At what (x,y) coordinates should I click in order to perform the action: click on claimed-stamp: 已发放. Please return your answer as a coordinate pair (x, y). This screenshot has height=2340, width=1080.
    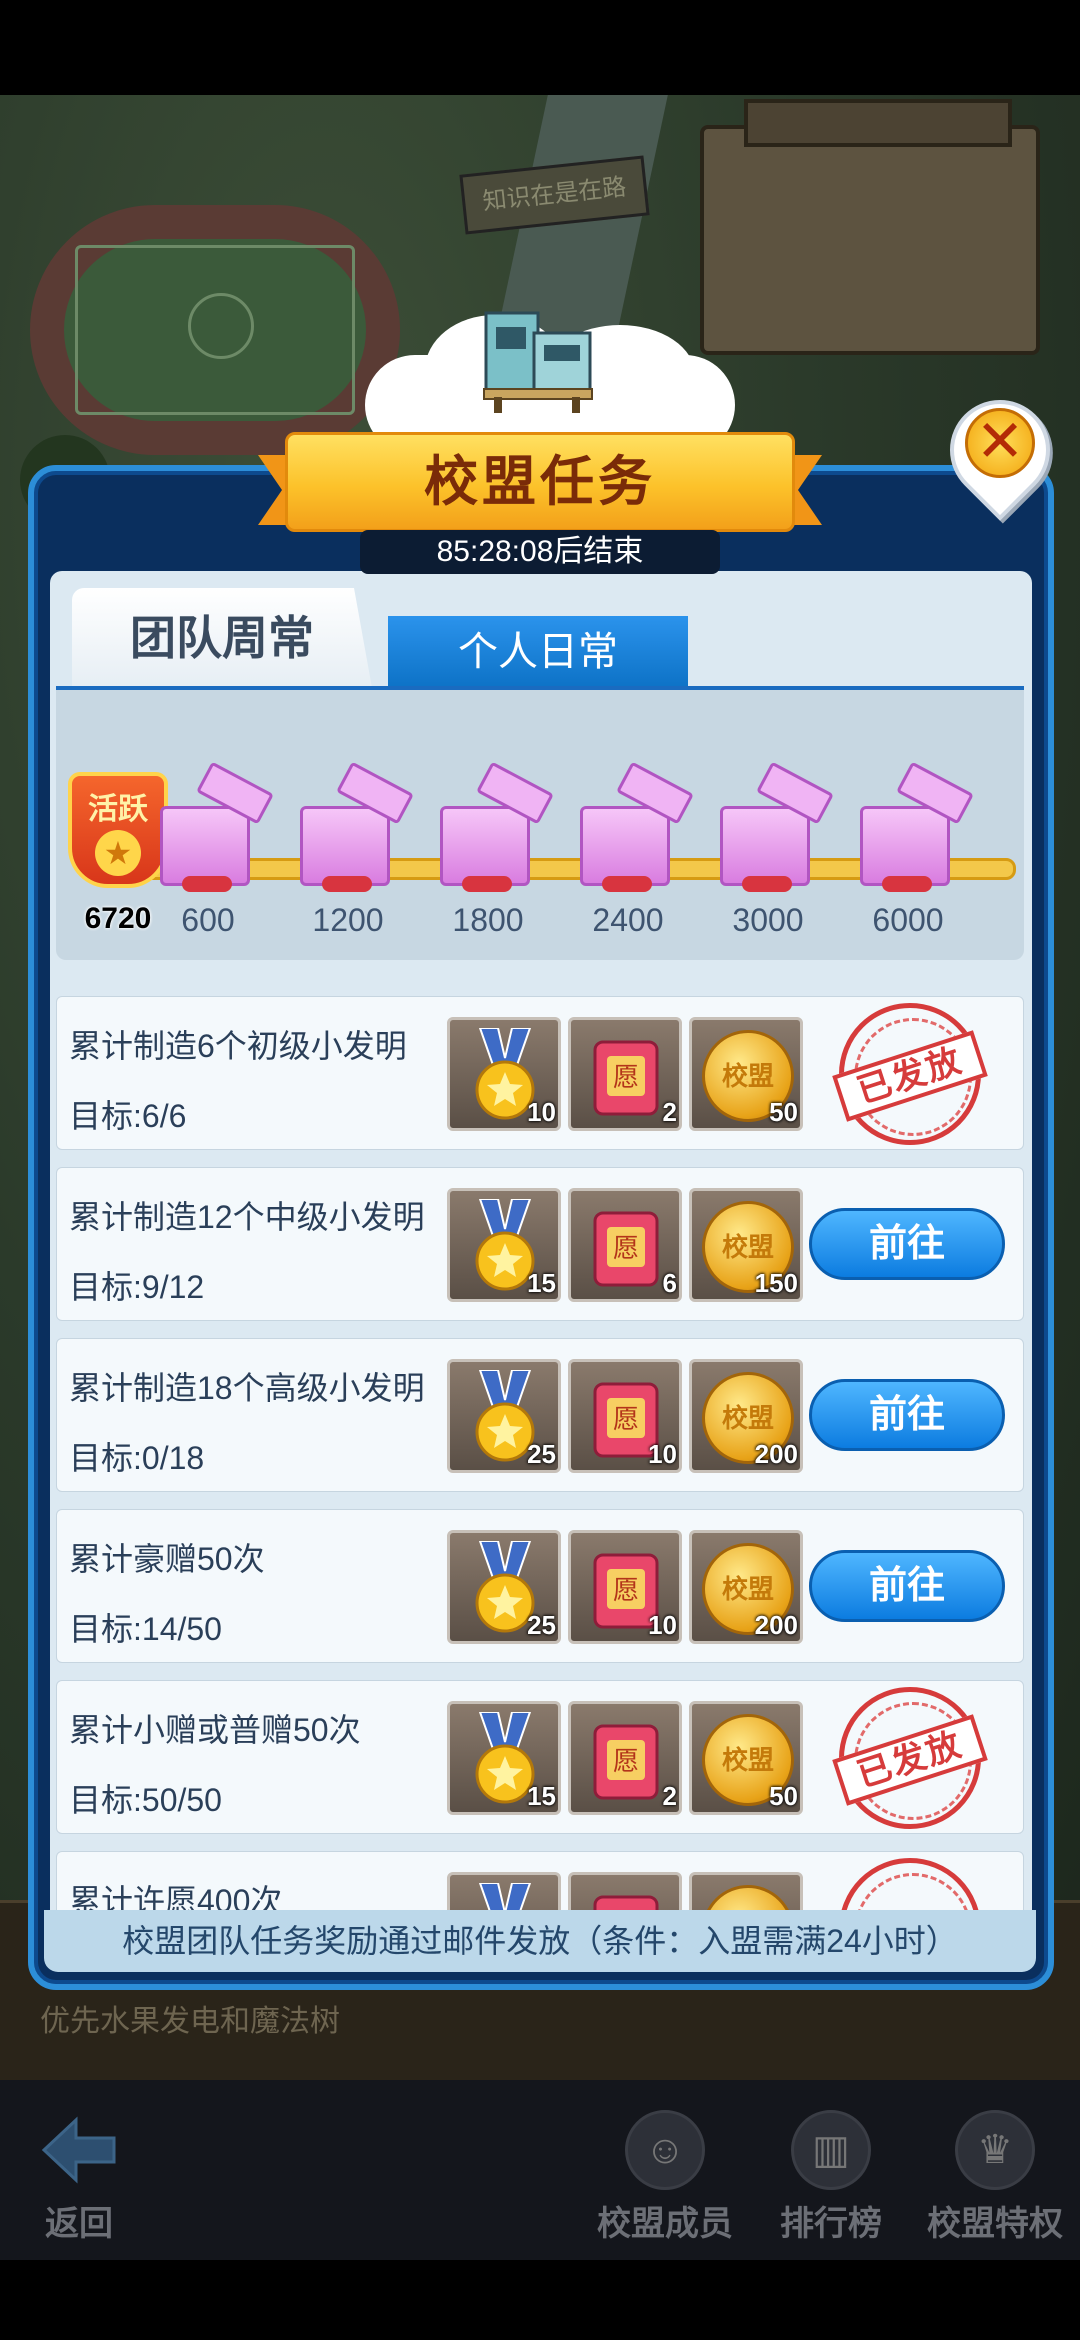
    Looking at the image, I should click on (910, 1758).